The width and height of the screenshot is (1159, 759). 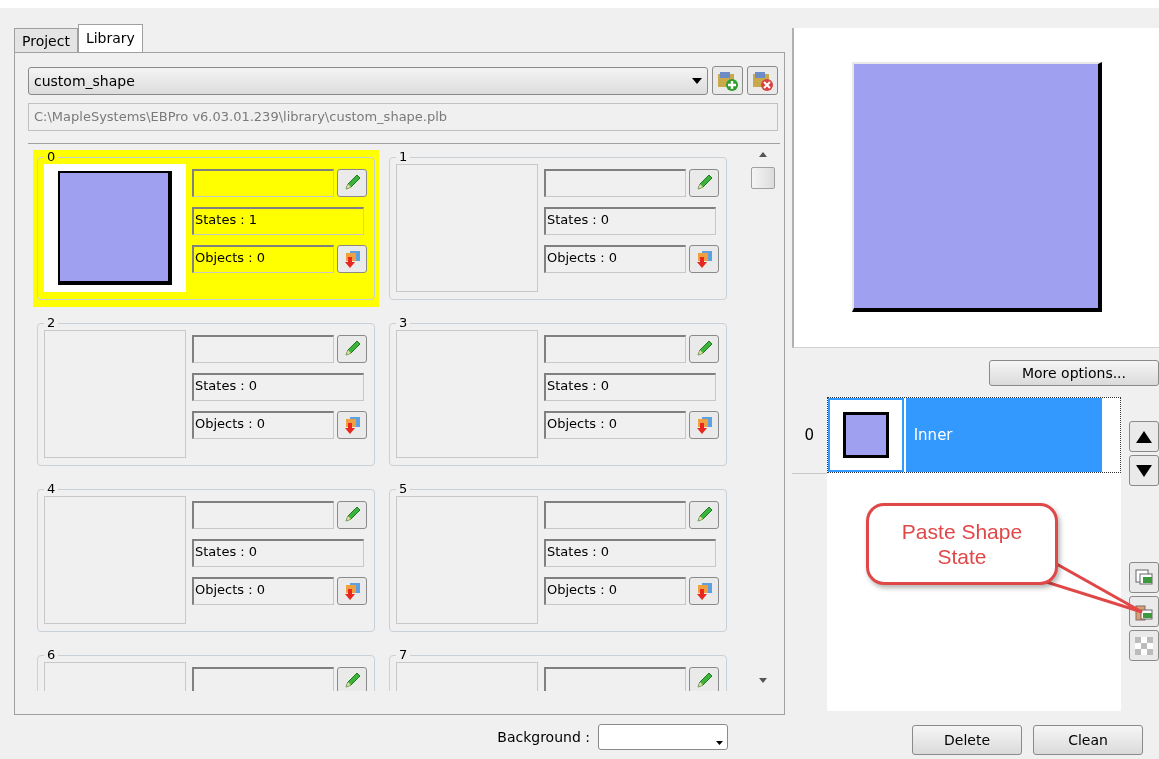 I want to click on move-up-button, so click(x=1144, y=436).